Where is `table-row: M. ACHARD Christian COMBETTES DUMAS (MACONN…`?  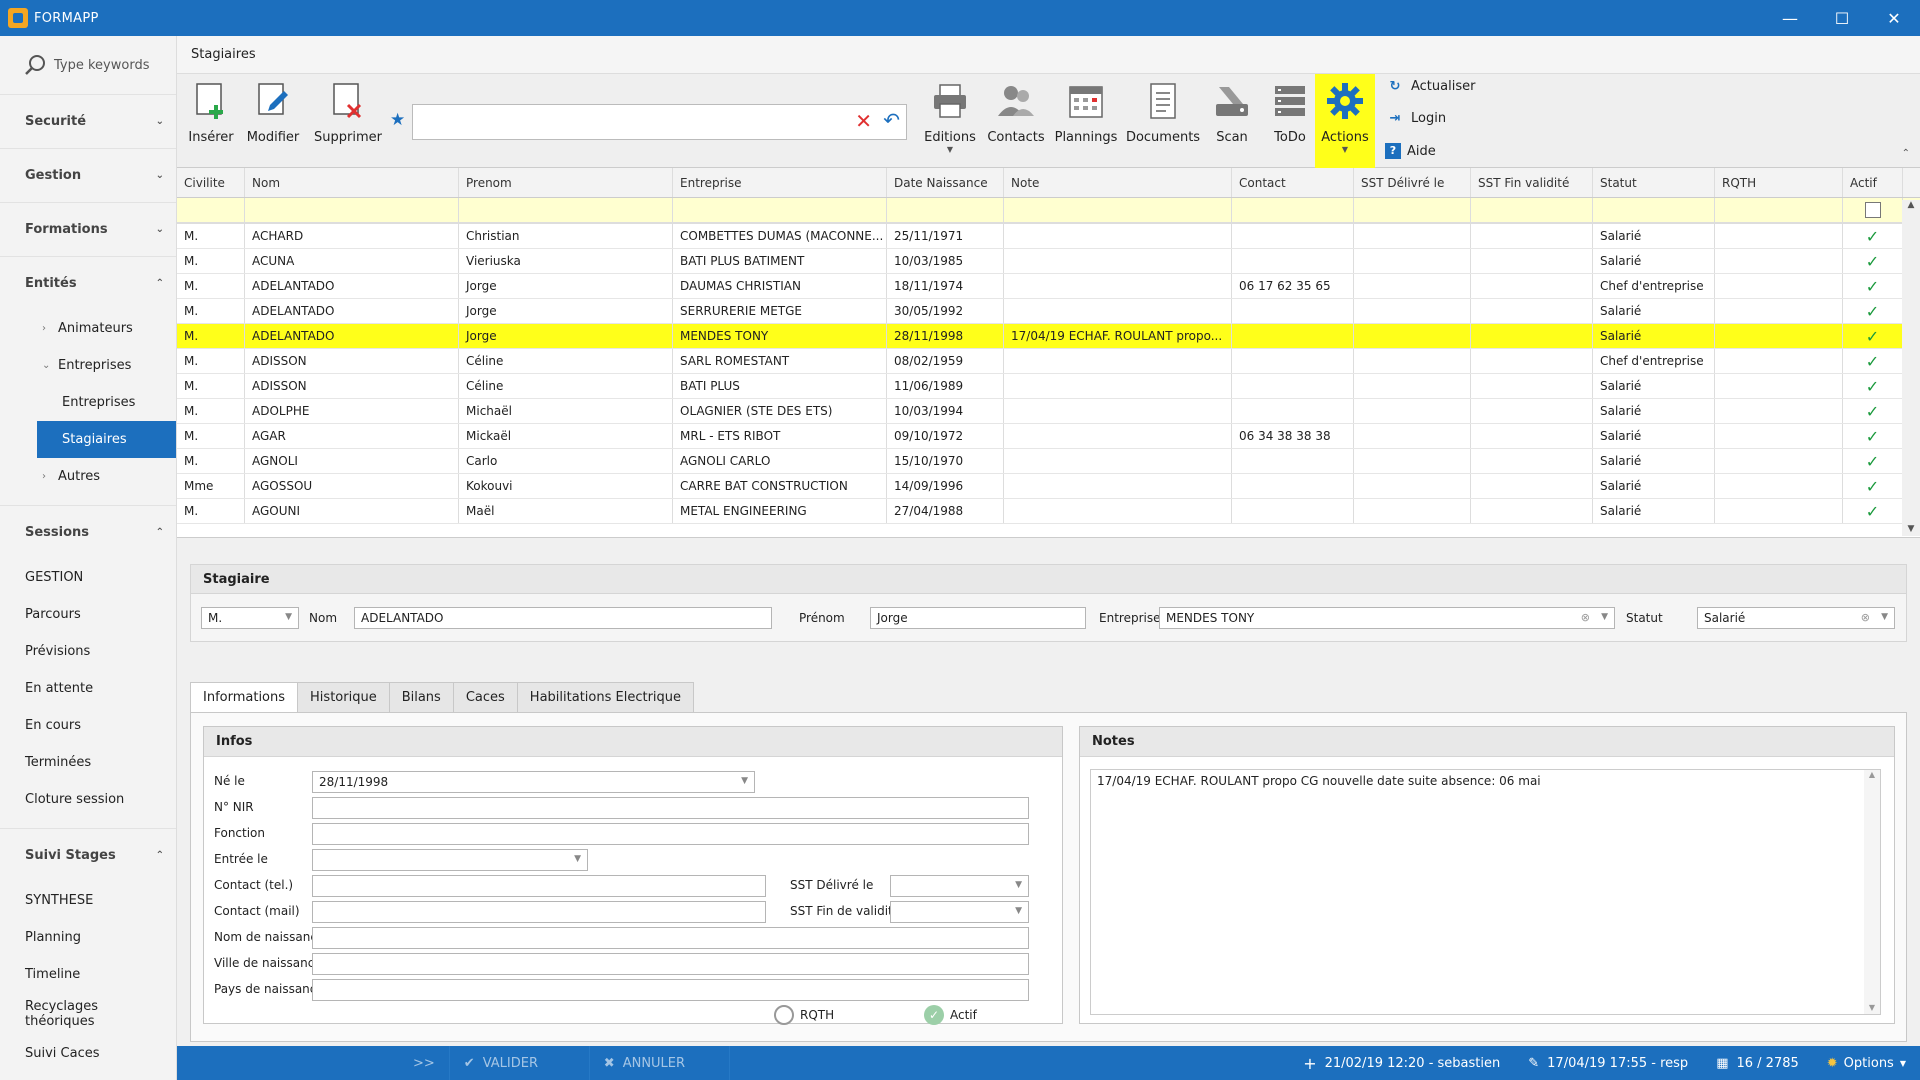
table-row: M. ACHARD Christian COMBETTES DUMAS (MACONN… is located at coordinates (1048, 236).